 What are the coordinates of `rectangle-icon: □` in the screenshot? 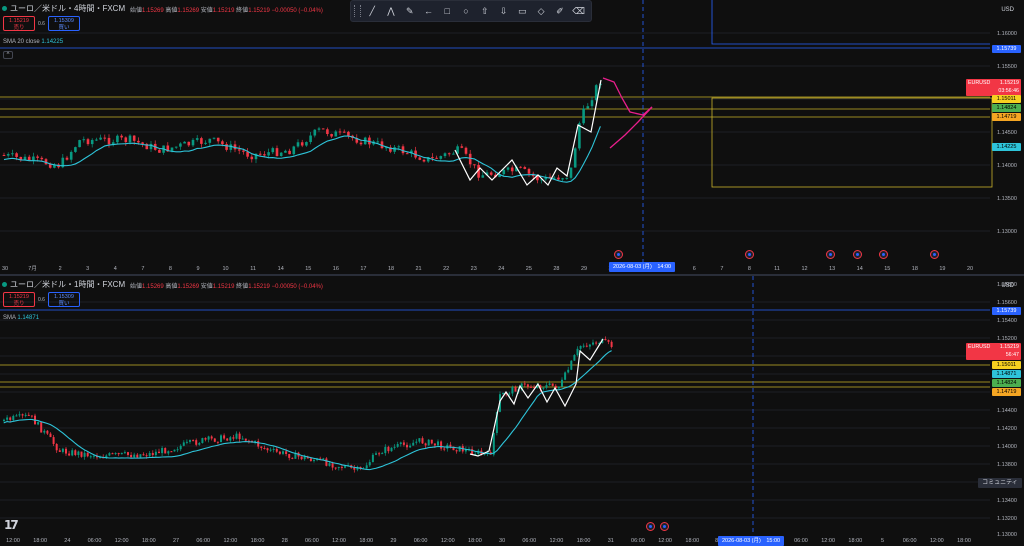 It's located at (447, 11).